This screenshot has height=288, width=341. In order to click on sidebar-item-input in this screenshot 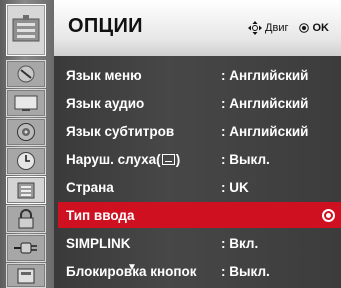, I will do `click(26, 248)`.